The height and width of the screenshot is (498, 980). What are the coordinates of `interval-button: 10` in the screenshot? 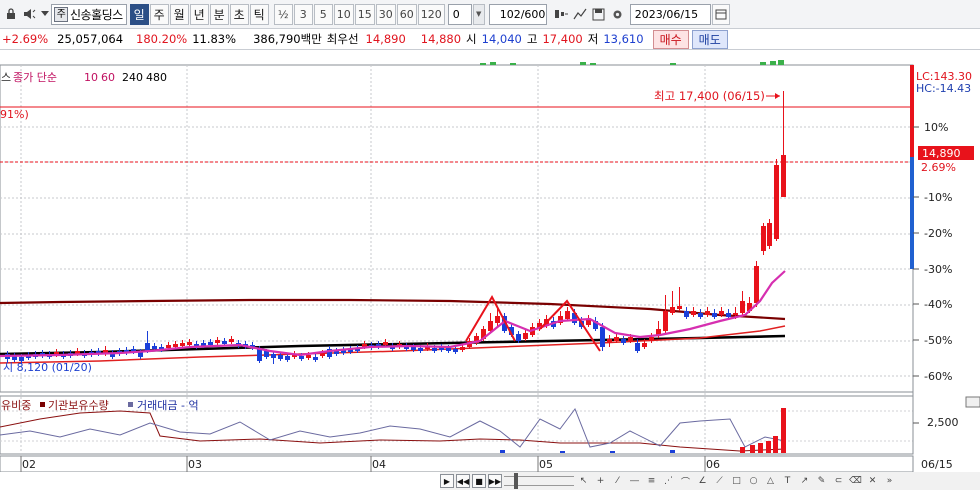 It's located at (343, 14).